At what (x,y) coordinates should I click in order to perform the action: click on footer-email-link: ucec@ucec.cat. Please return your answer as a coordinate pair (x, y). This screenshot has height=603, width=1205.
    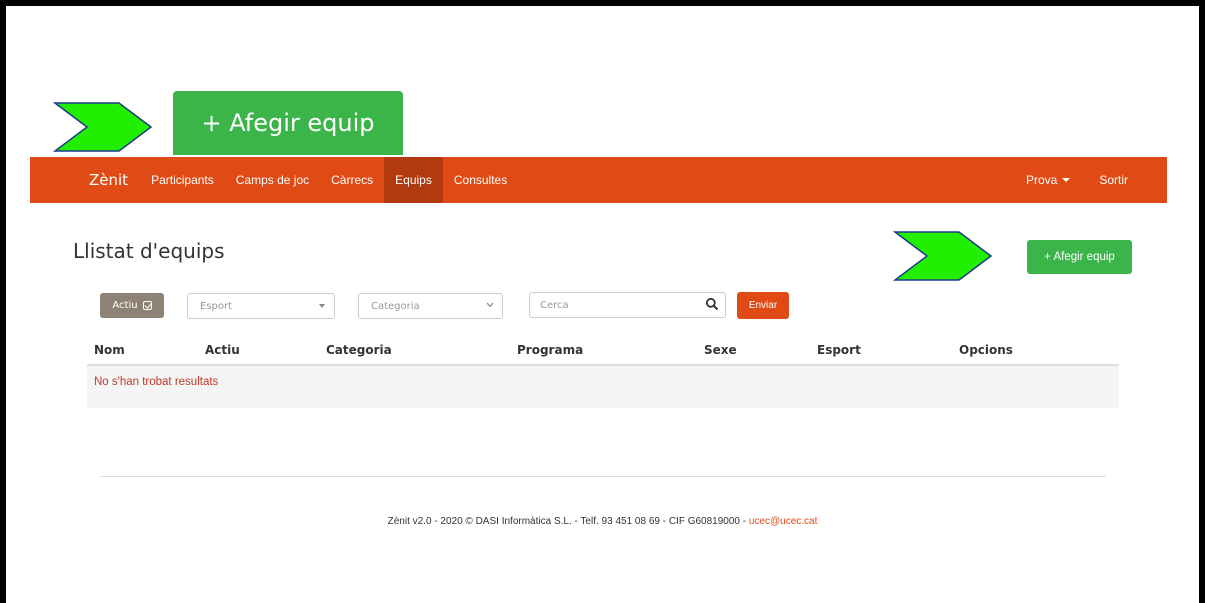
    Looking at the image, I should click on (783, 521).